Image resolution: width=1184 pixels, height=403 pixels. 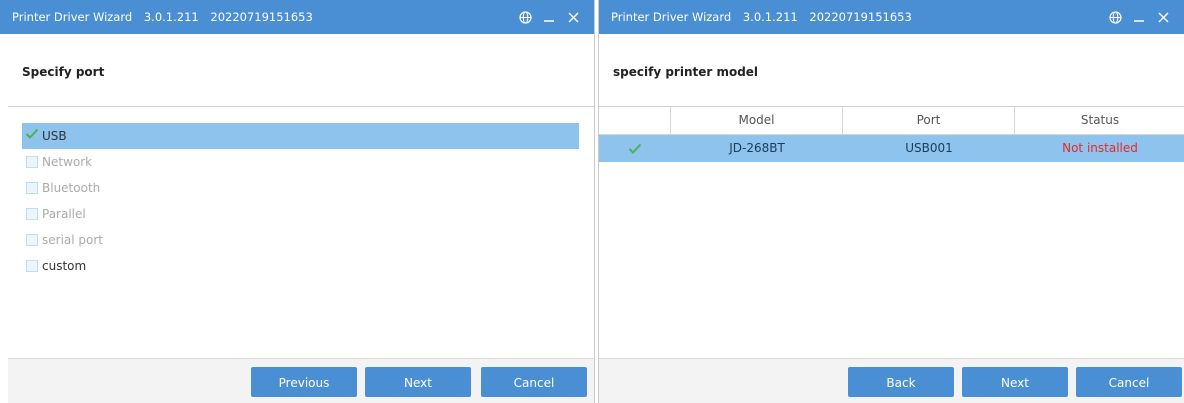 I want to click on port-option: Bluetooth, so click(x=300, y=188).